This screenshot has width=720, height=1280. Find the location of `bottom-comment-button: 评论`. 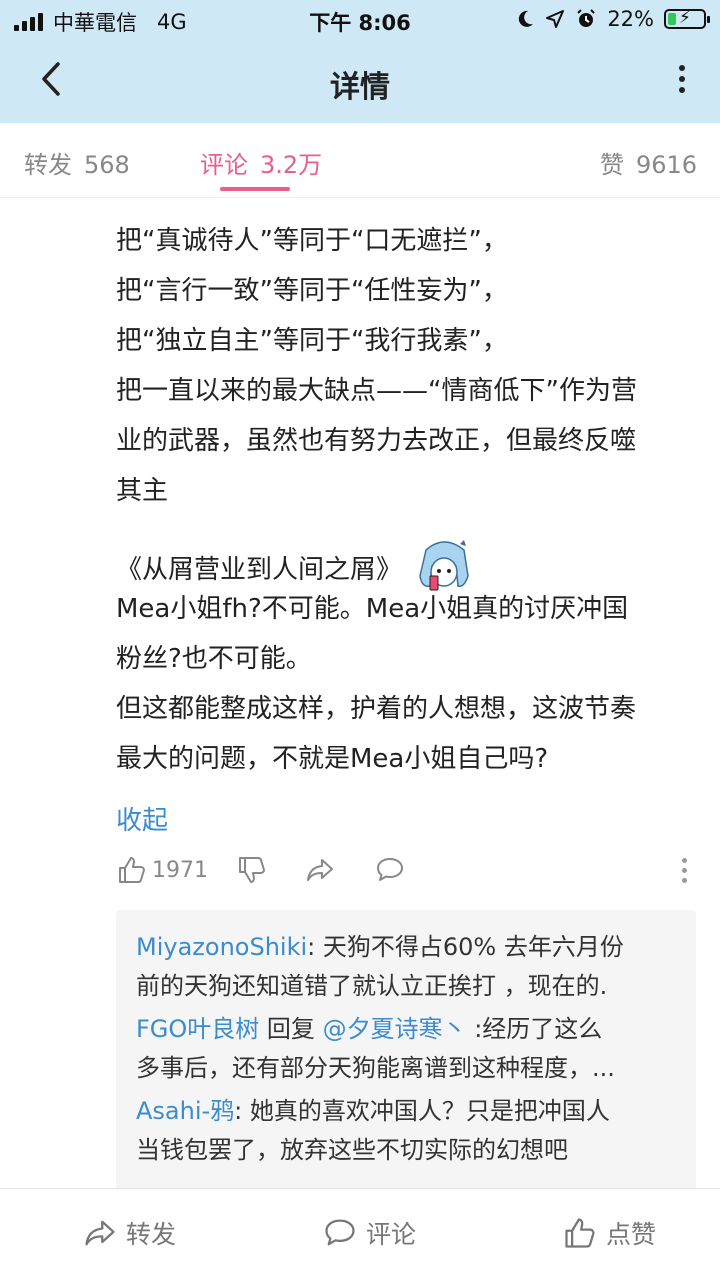

bottom-comment-button: 评论 is located at coordinates (369, 1233).